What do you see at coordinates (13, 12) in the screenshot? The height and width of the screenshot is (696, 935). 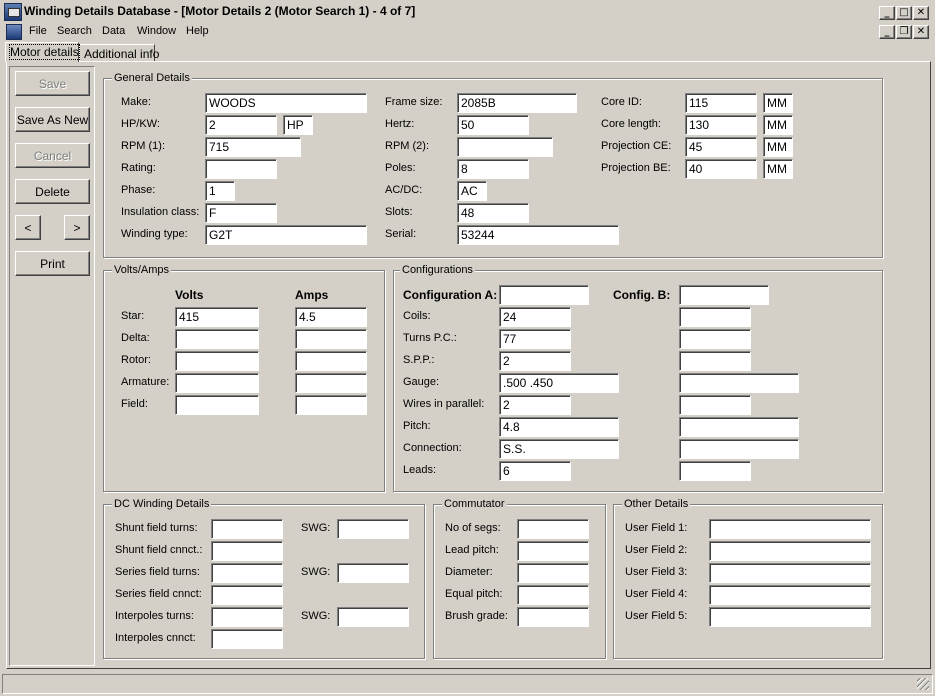 I see `app-icon` at bounding box center [13, 12].